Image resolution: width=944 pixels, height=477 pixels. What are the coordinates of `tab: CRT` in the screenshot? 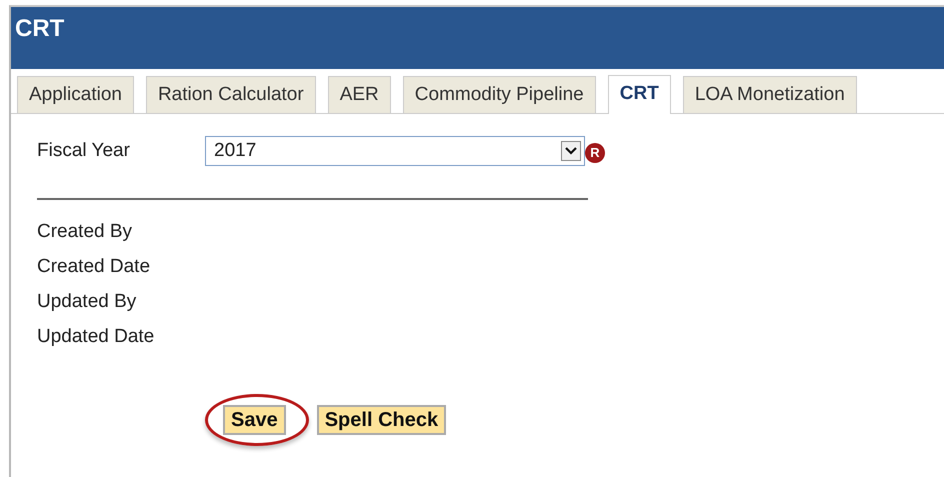 It's located at (639, 94).